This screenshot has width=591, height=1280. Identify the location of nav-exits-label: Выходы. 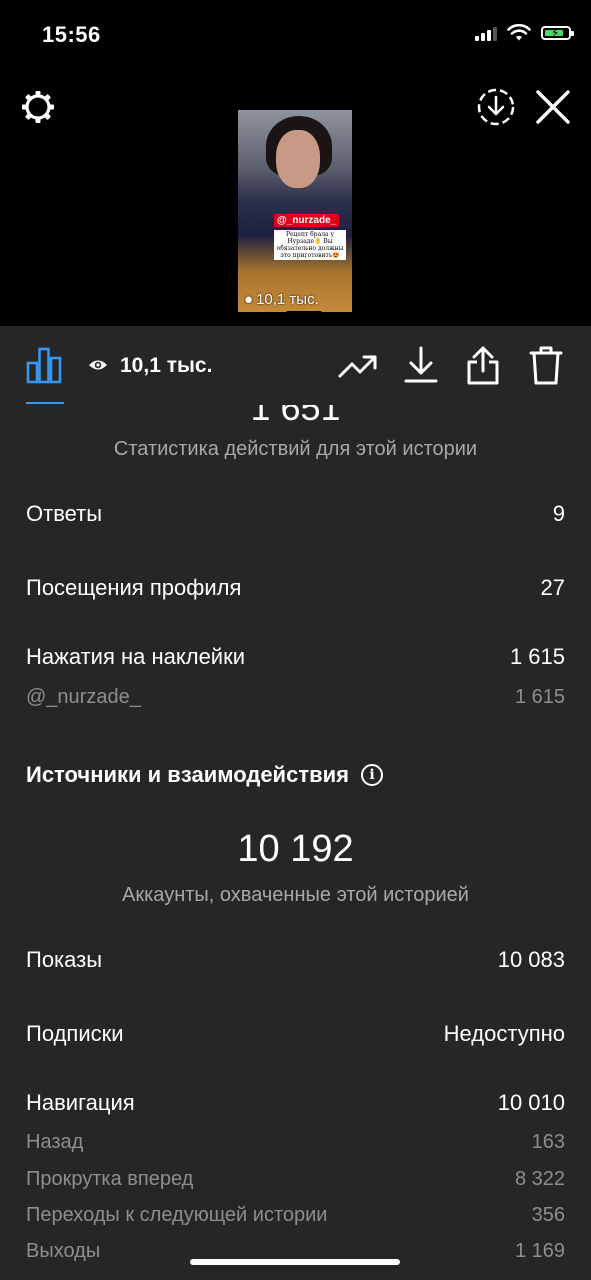
(63, 1251).